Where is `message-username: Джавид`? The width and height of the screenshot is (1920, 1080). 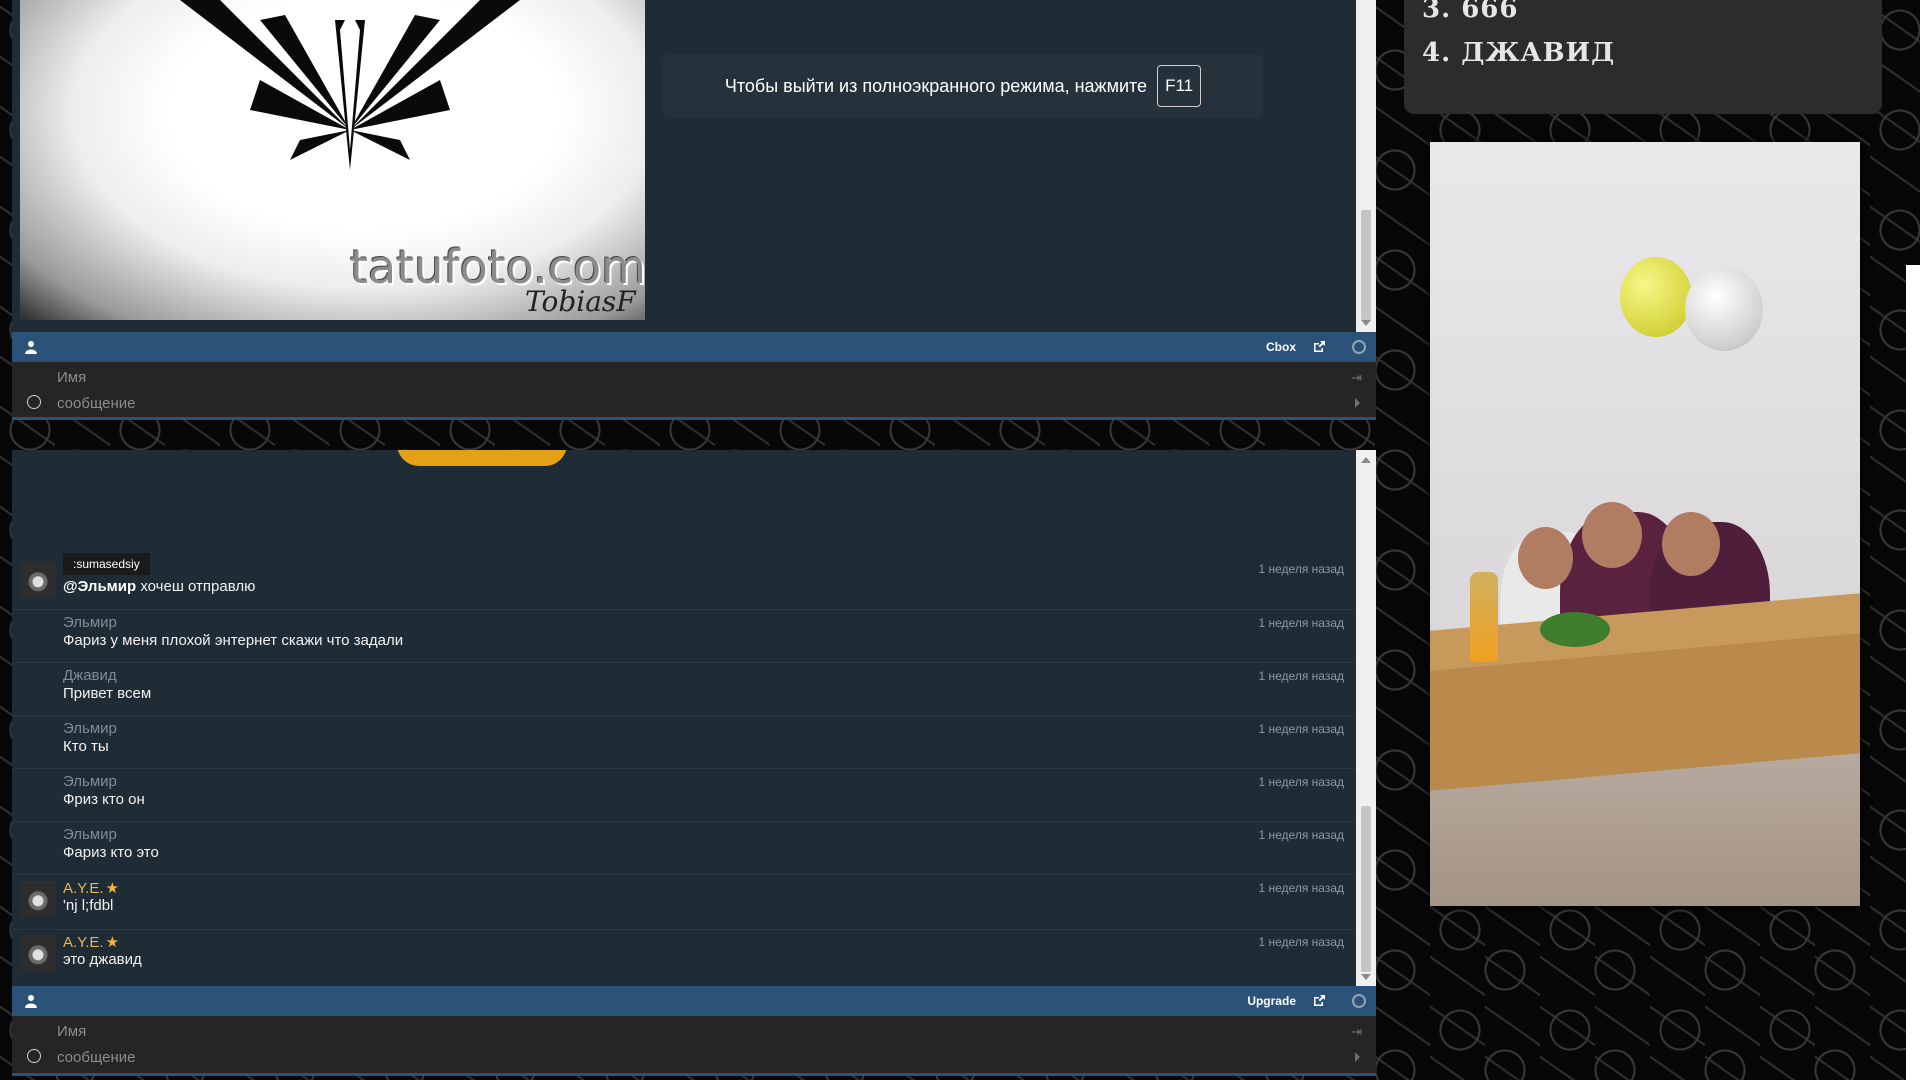 message-username: Джавид is located at coordinates (90, 675).